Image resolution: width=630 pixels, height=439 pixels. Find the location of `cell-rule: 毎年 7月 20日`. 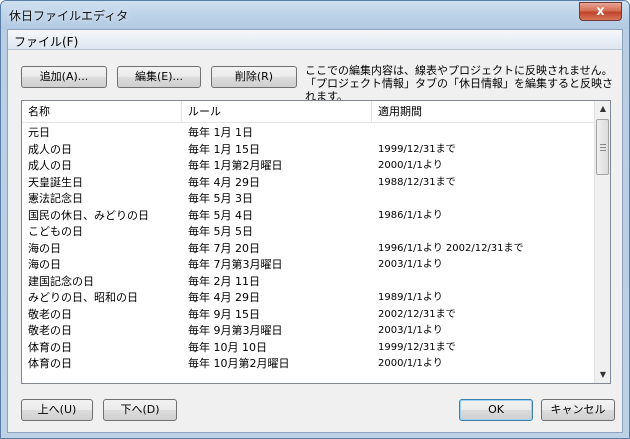

cell-rule: 毎年 7月 20日 is located at coordinates (224, 248).